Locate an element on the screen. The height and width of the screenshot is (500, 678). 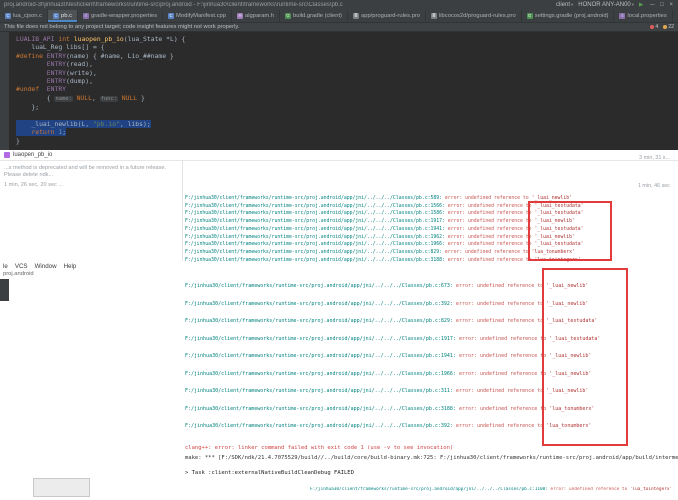
code-line: luaL_Reg libs[] = { is located at coordinates (347, 47).